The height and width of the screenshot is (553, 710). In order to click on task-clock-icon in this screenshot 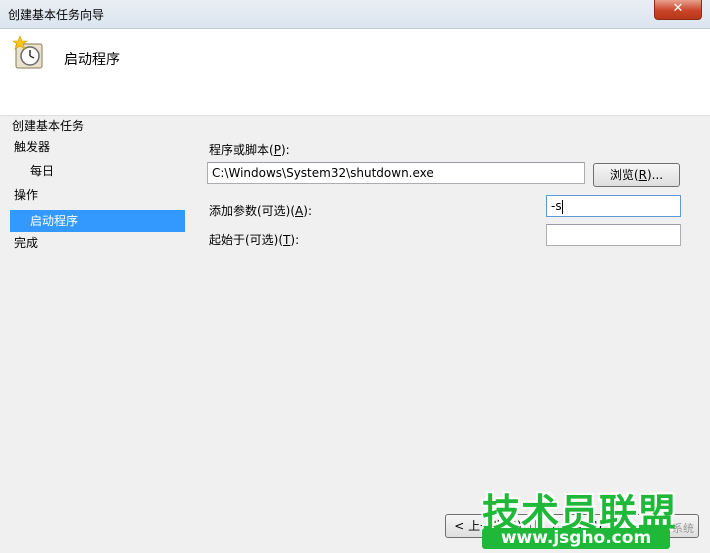, I will do `click(27, 52)`.